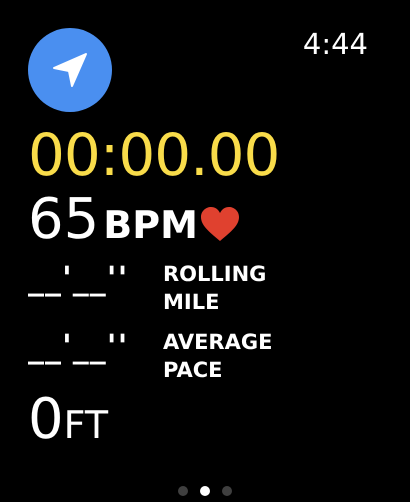 The width and height of the screenshot is (410, 502). Describe the element at coordinates (64, 220) in the screenshot. I see `heart-rate-value: 65` at that location.